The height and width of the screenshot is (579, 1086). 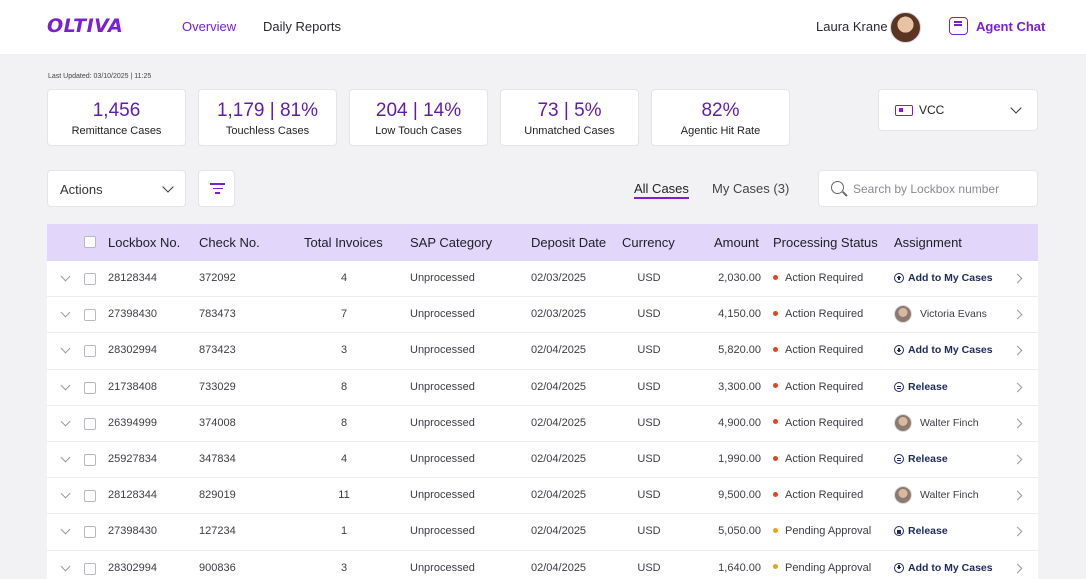 What do you see at coordinates (928, 242) in the screenshot?
I see `column-header: Assignment` at bounding box center [928, 242].